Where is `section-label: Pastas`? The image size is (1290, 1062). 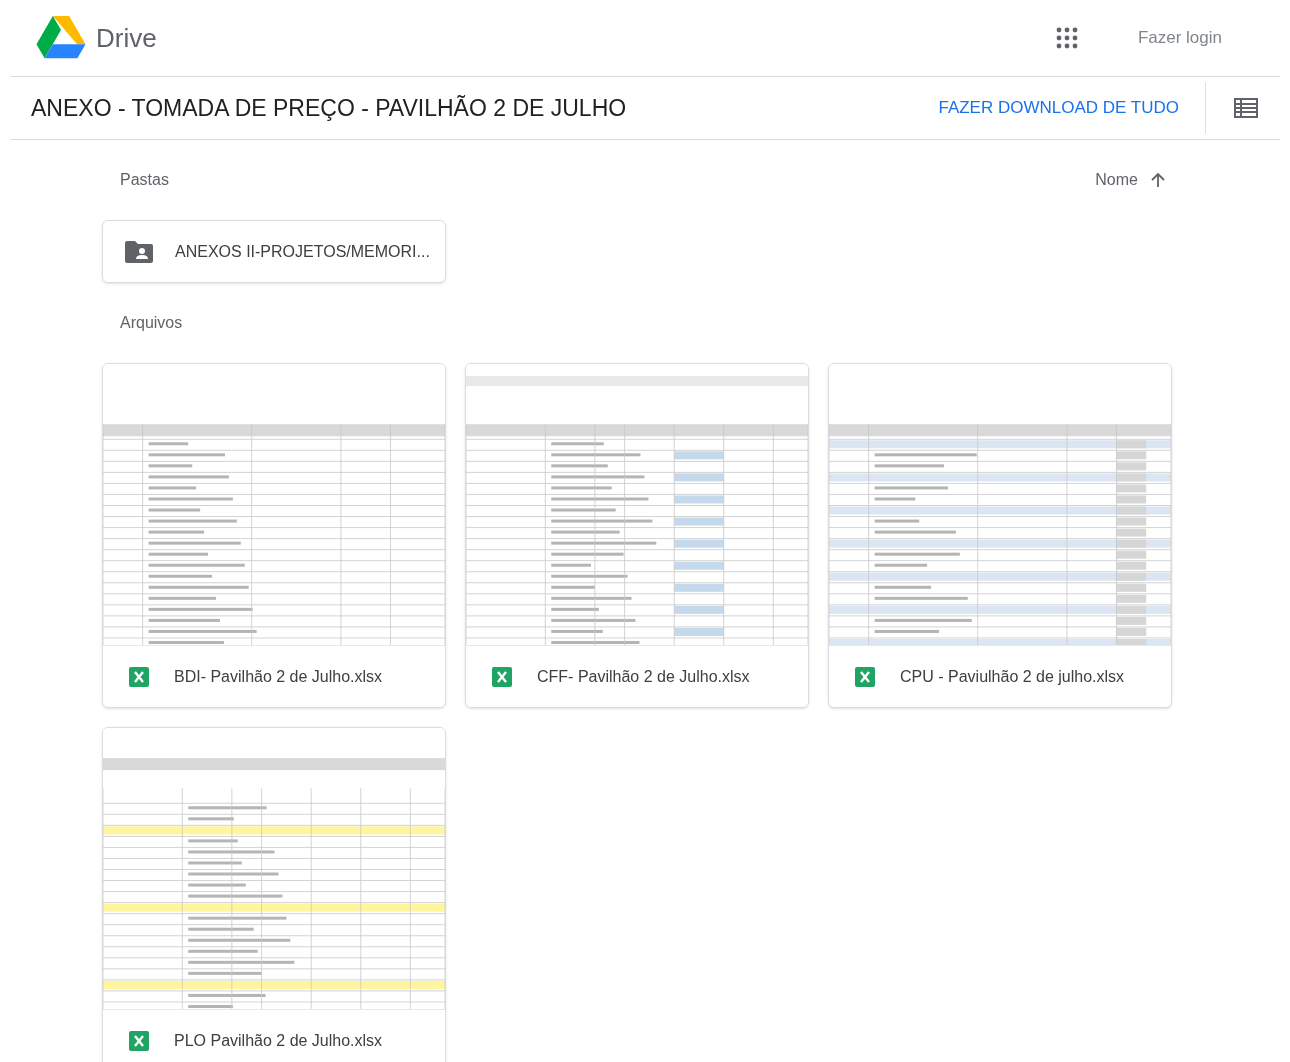 section-label: Pastas is located at coordinates (144, 180).